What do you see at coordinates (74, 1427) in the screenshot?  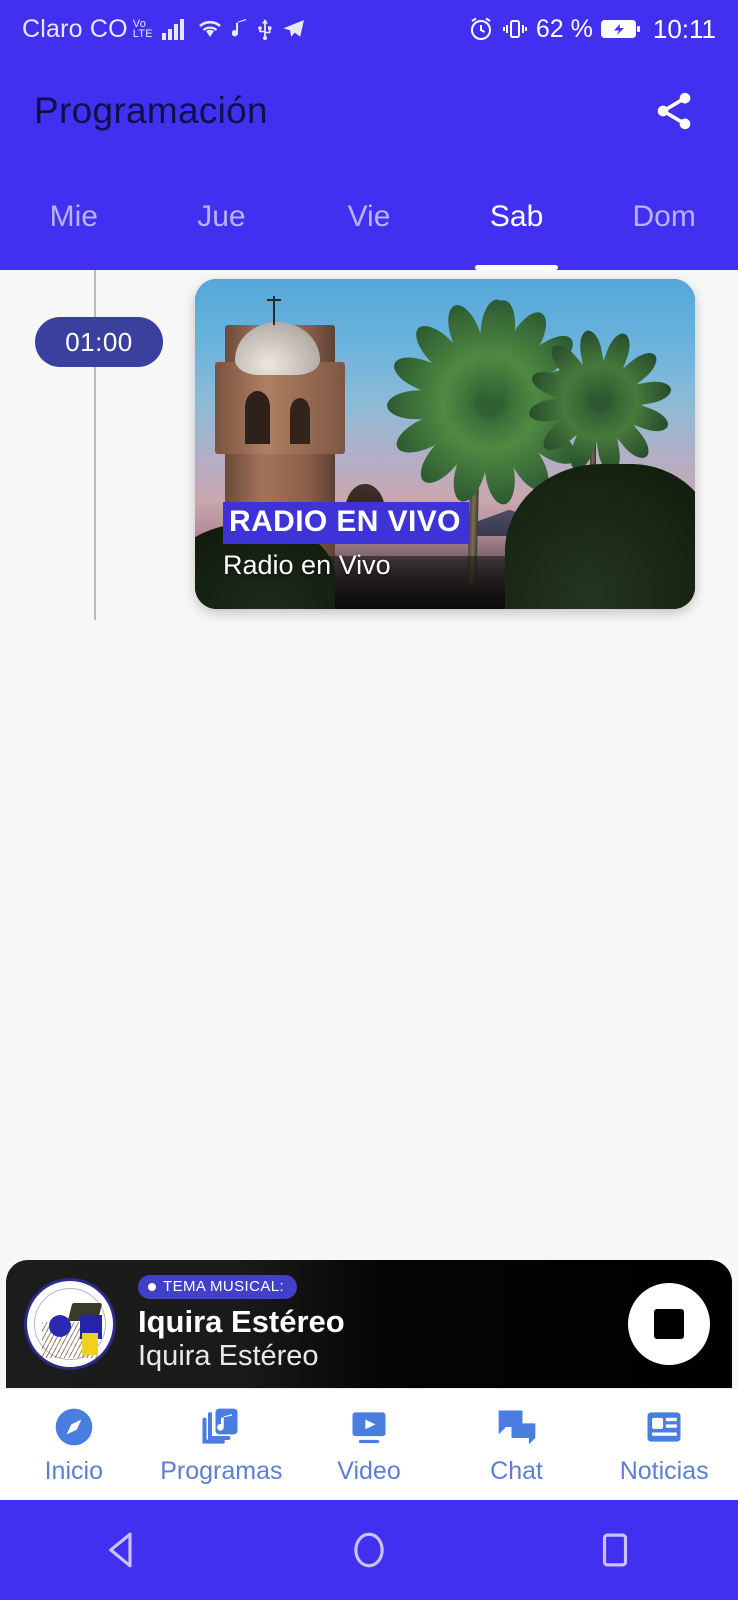 I see `compass-icon` at bounding box center [74, 1427].